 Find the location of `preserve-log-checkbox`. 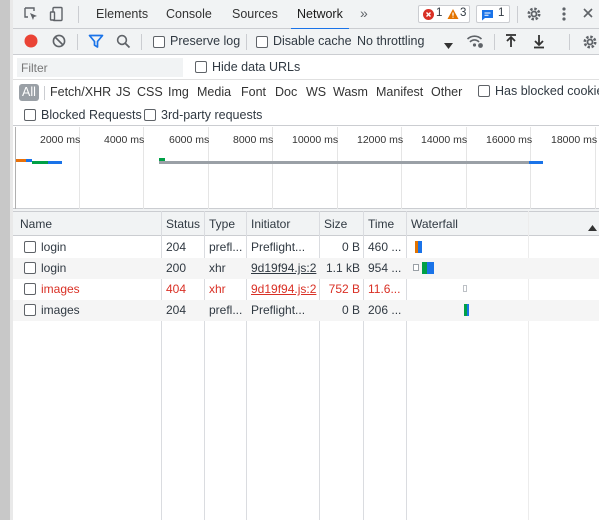

preserve-log-checkbox is located at coordinates (159, 42).